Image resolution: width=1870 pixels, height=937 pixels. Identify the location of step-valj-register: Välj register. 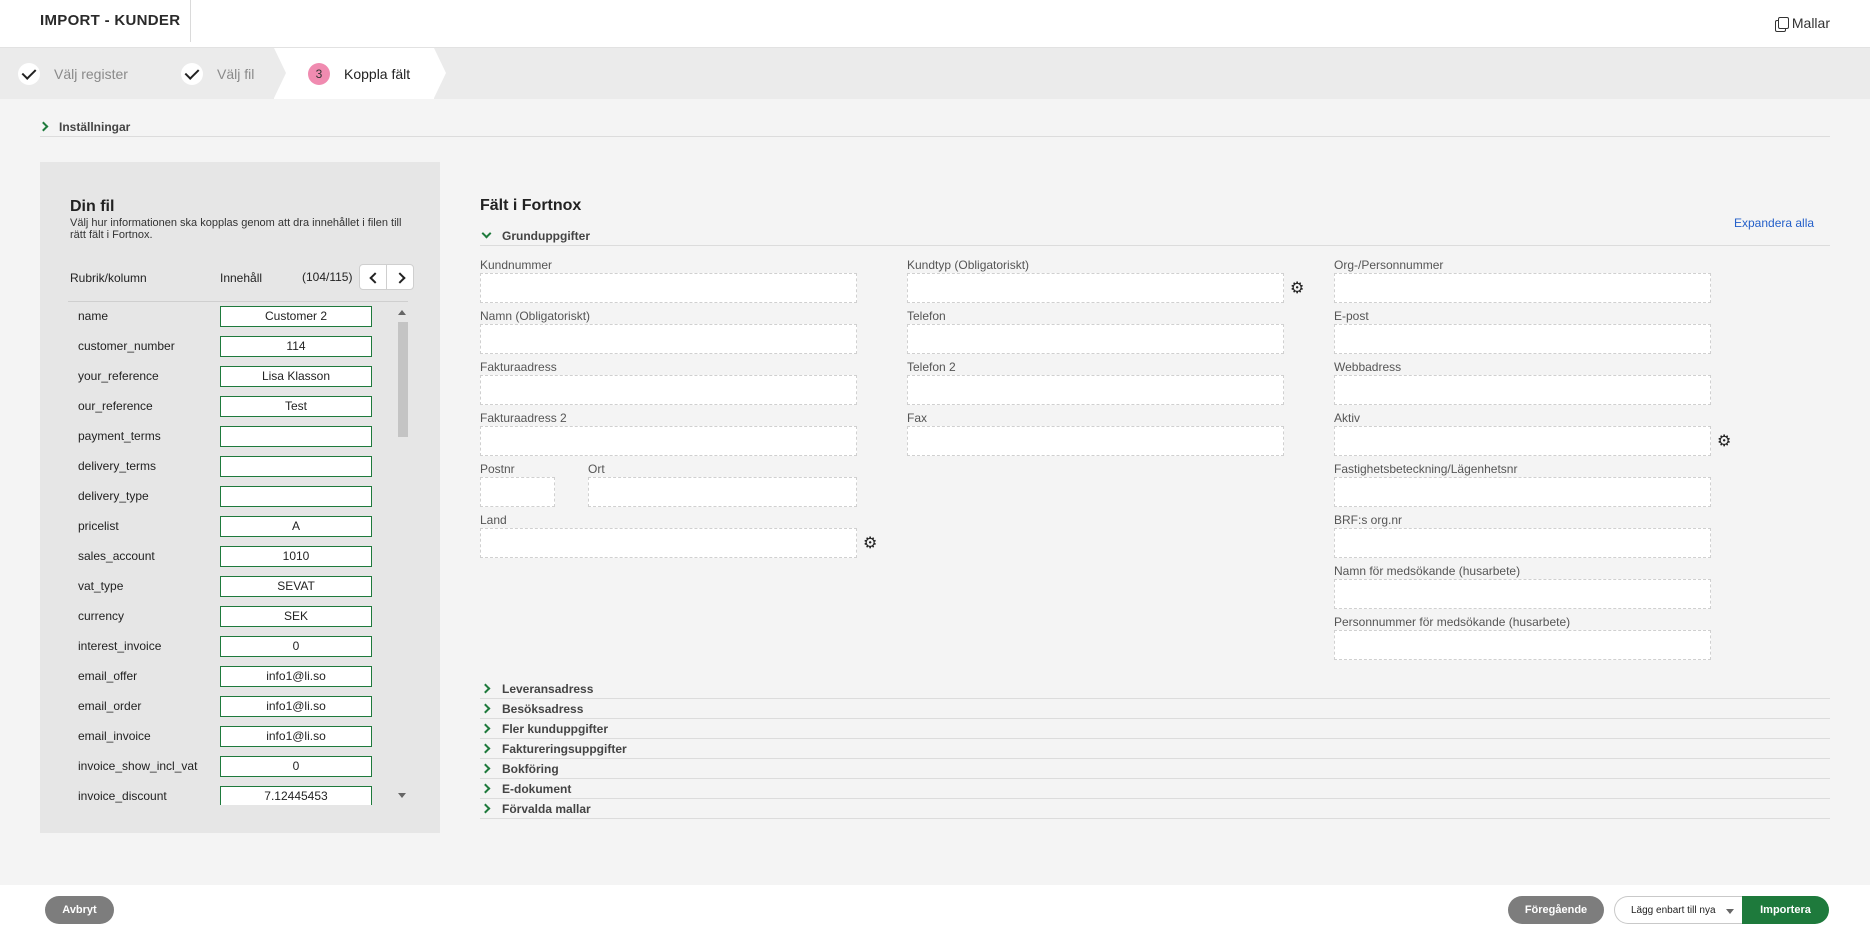
(73, 73).